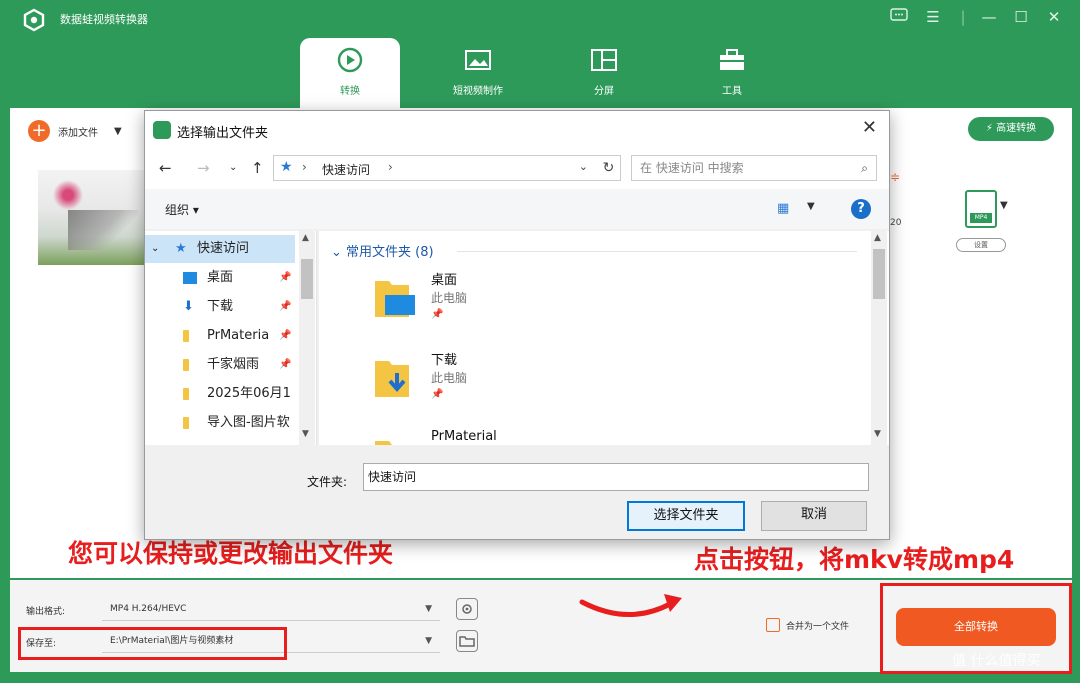 The height and width of the screenshot is (683, 1080). Describe the element at coordinates (604, 73) in the screenshot. I see `tab-split-screen: 分屏` at that location.